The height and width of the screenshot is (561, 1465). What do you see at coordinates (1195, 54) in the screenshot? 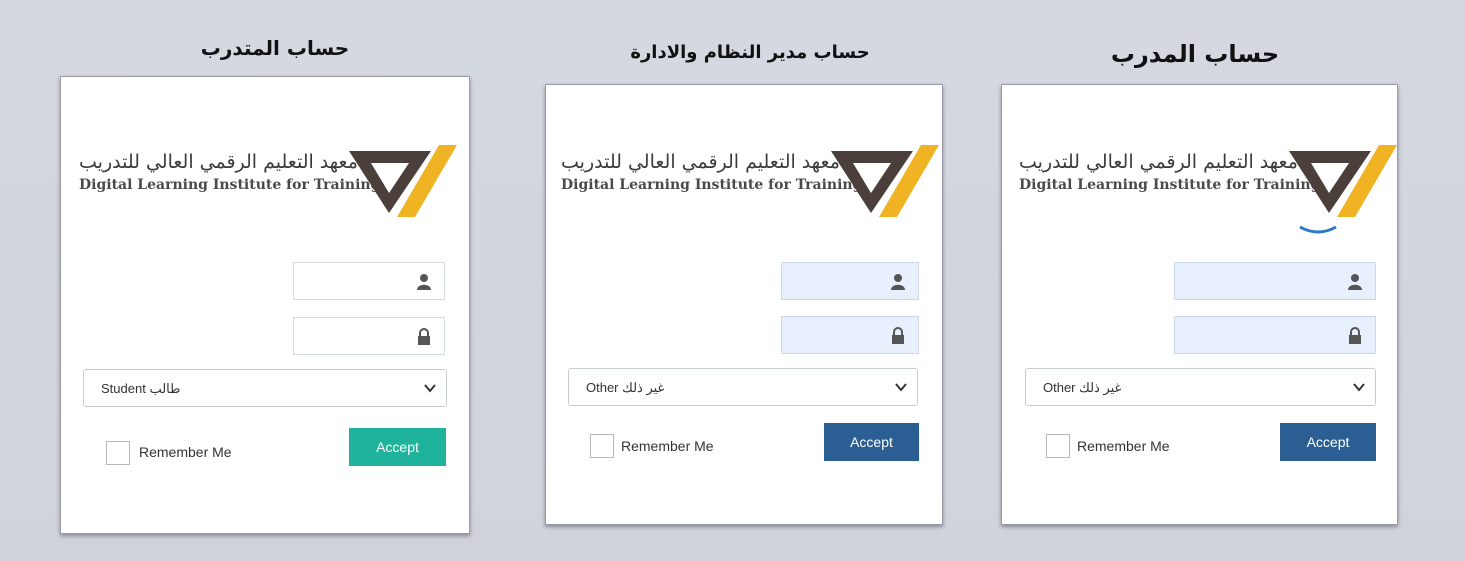
I see `panel-title-trainer: حساب المدرب` at bounding box center [1195, 54].